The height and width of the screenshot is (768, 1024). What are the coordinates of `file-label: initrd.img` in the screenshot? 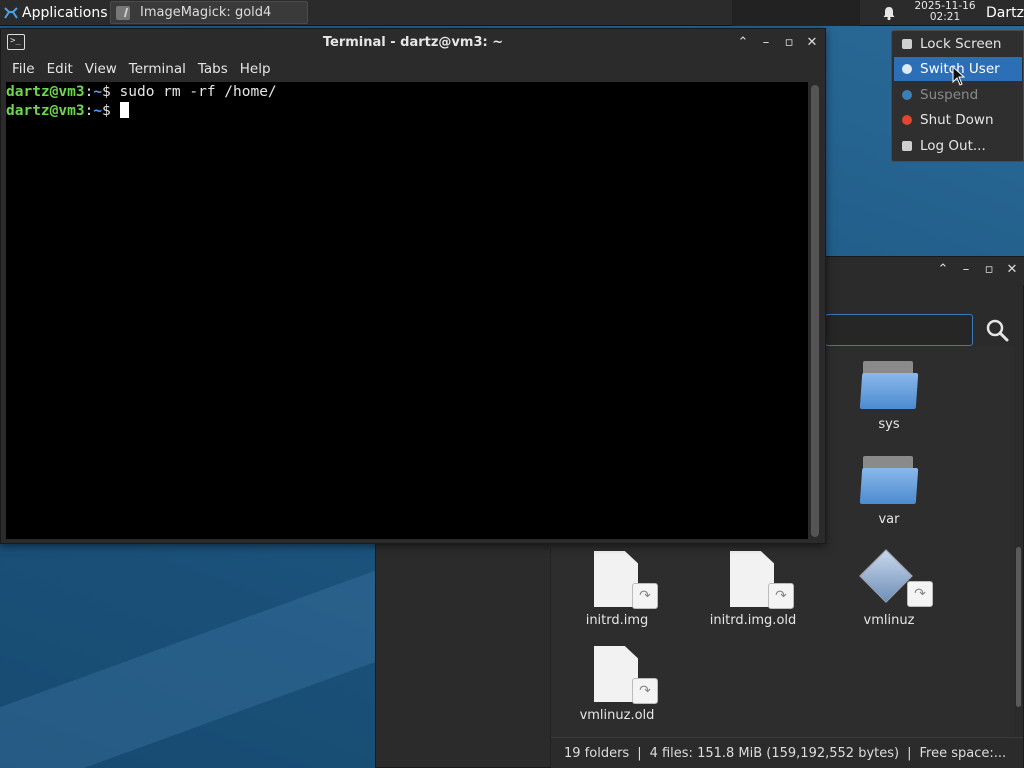 It's located at (617, 620).